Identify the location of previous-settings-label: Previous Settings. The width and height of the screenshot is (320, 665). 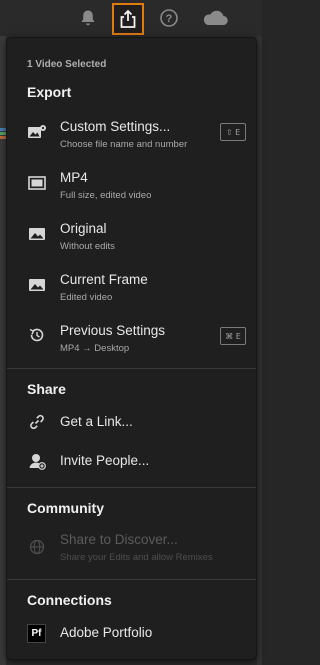
(113, 330).